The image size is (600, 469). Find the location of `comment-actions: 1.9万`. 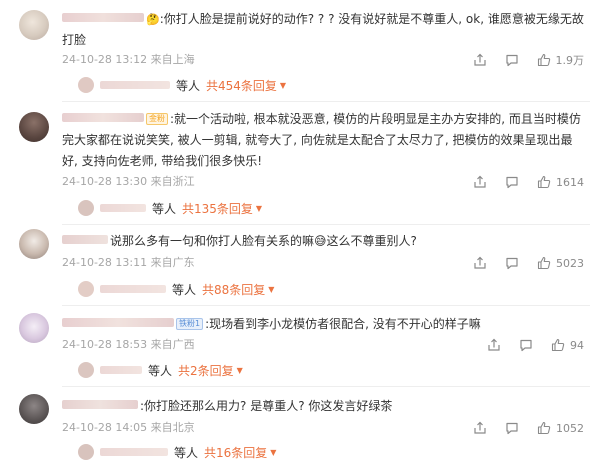

comment-actions: 1.9万 is located at coordinates (529, 60).